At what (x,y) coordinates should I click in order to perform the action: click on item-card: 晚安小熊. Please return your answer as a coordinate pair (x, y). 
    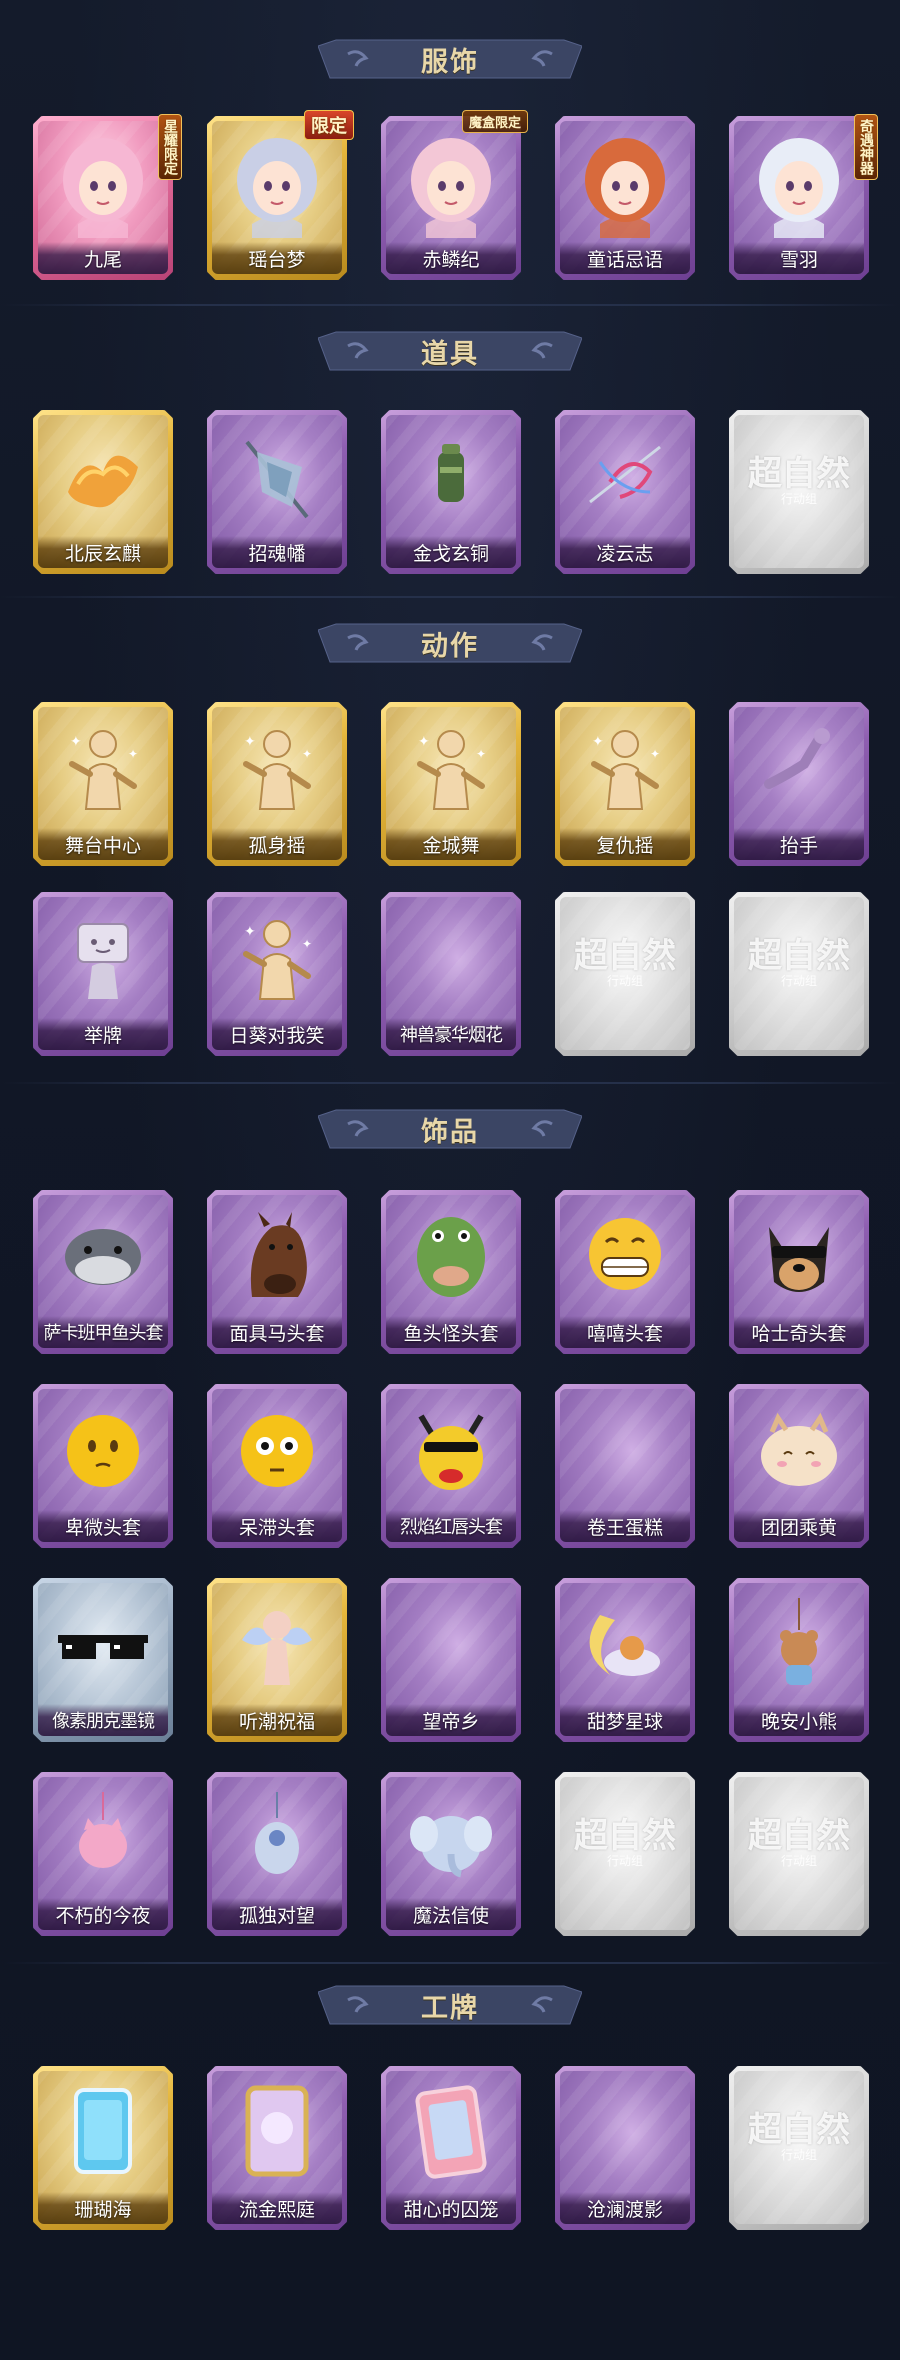
    Looking at the image, I should click on (799, 1659).